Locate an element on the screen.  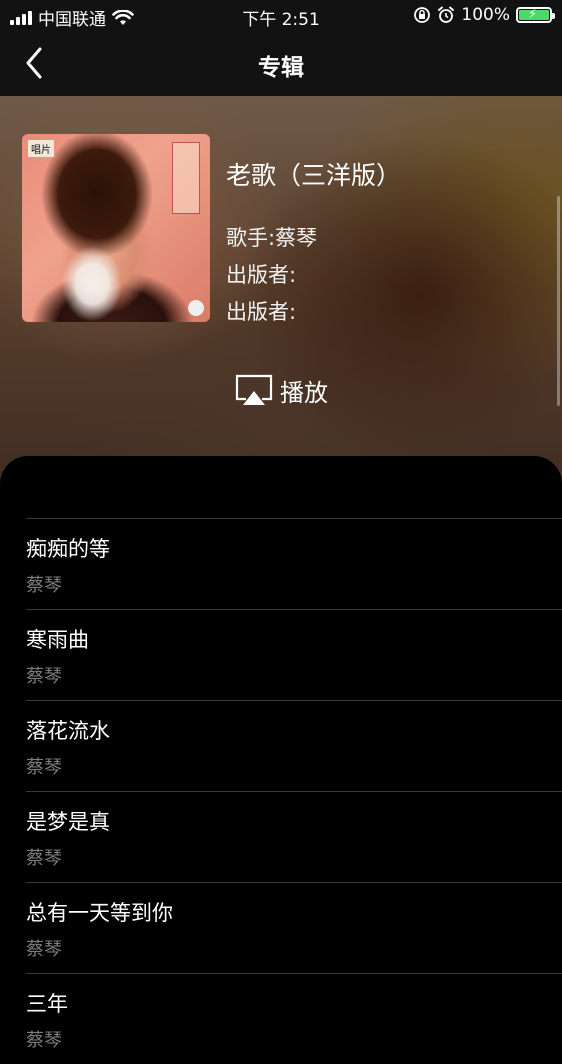
cover-title-strip is located at coordinates (186, 178).